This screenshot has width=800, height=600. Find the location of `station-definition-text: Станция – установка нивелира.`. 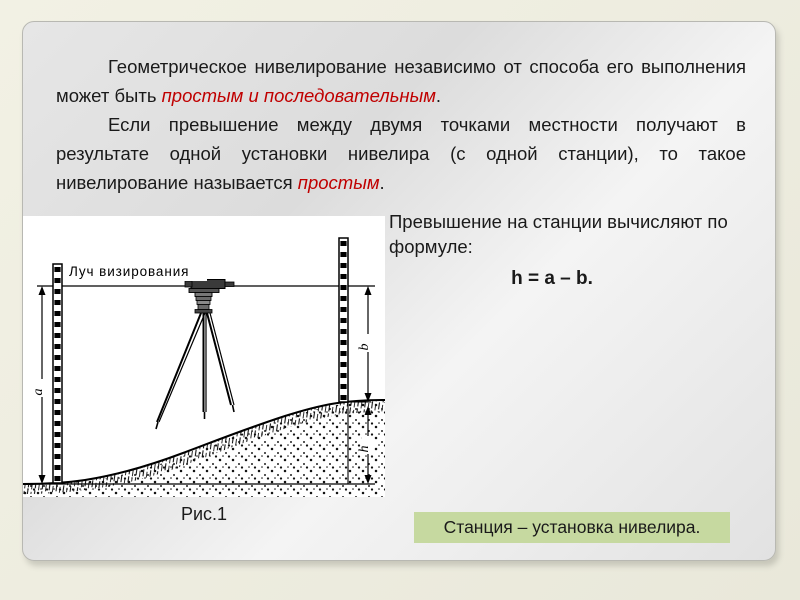

station-definition-text: Станция – установка нивелира. is located at coordinates (572, 527).